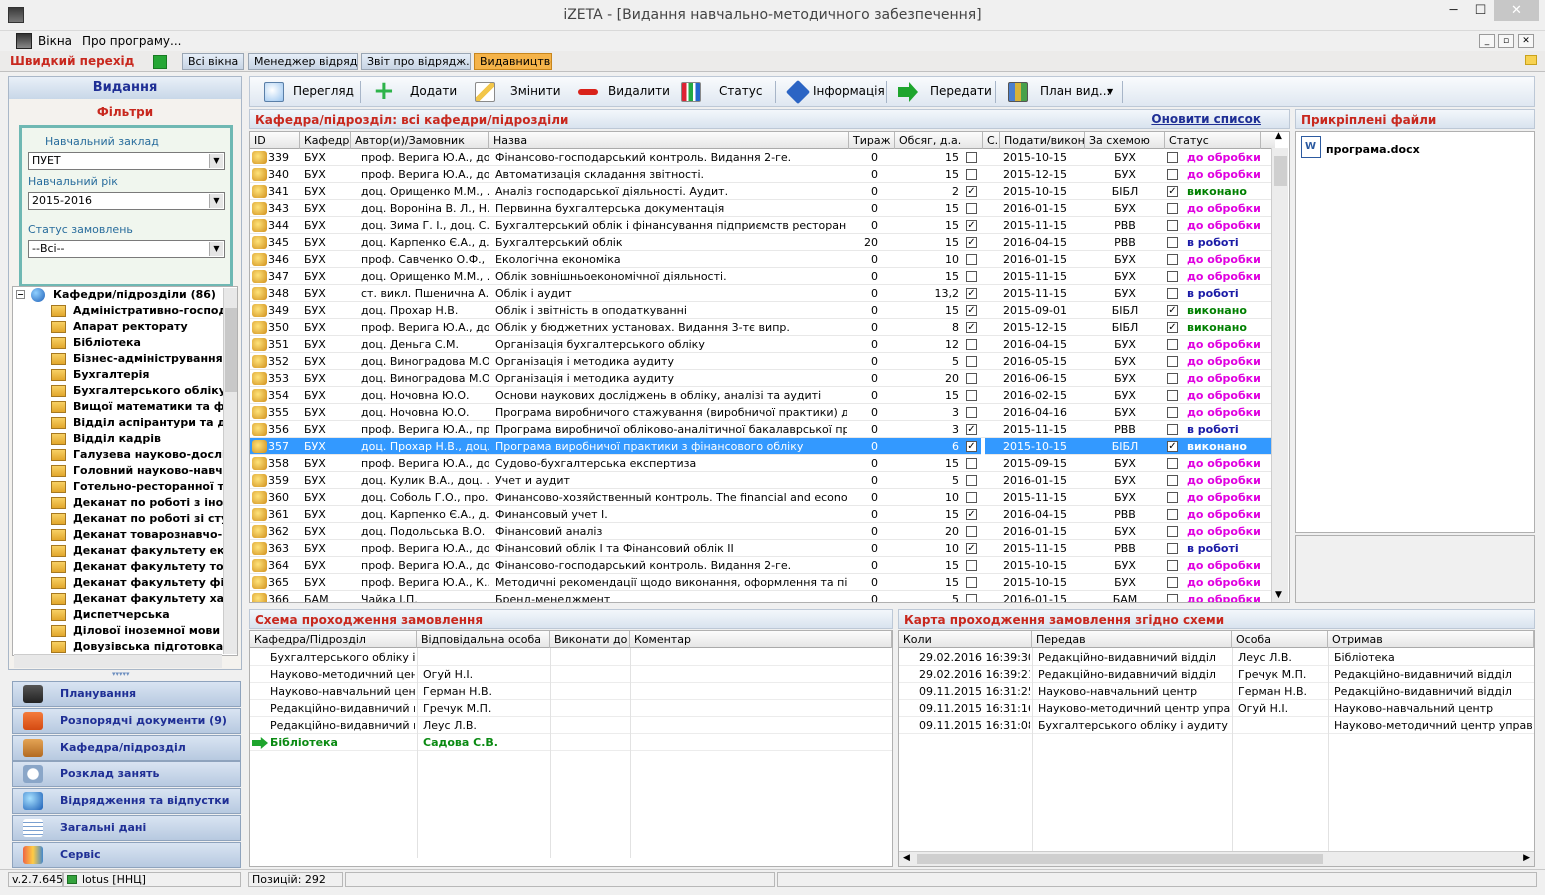 This screenshot has width=1545, height=895. Describe the element at coordinates (118, 661) in the screenshot. I see `tree-horizontal-scrollbar` at that location.